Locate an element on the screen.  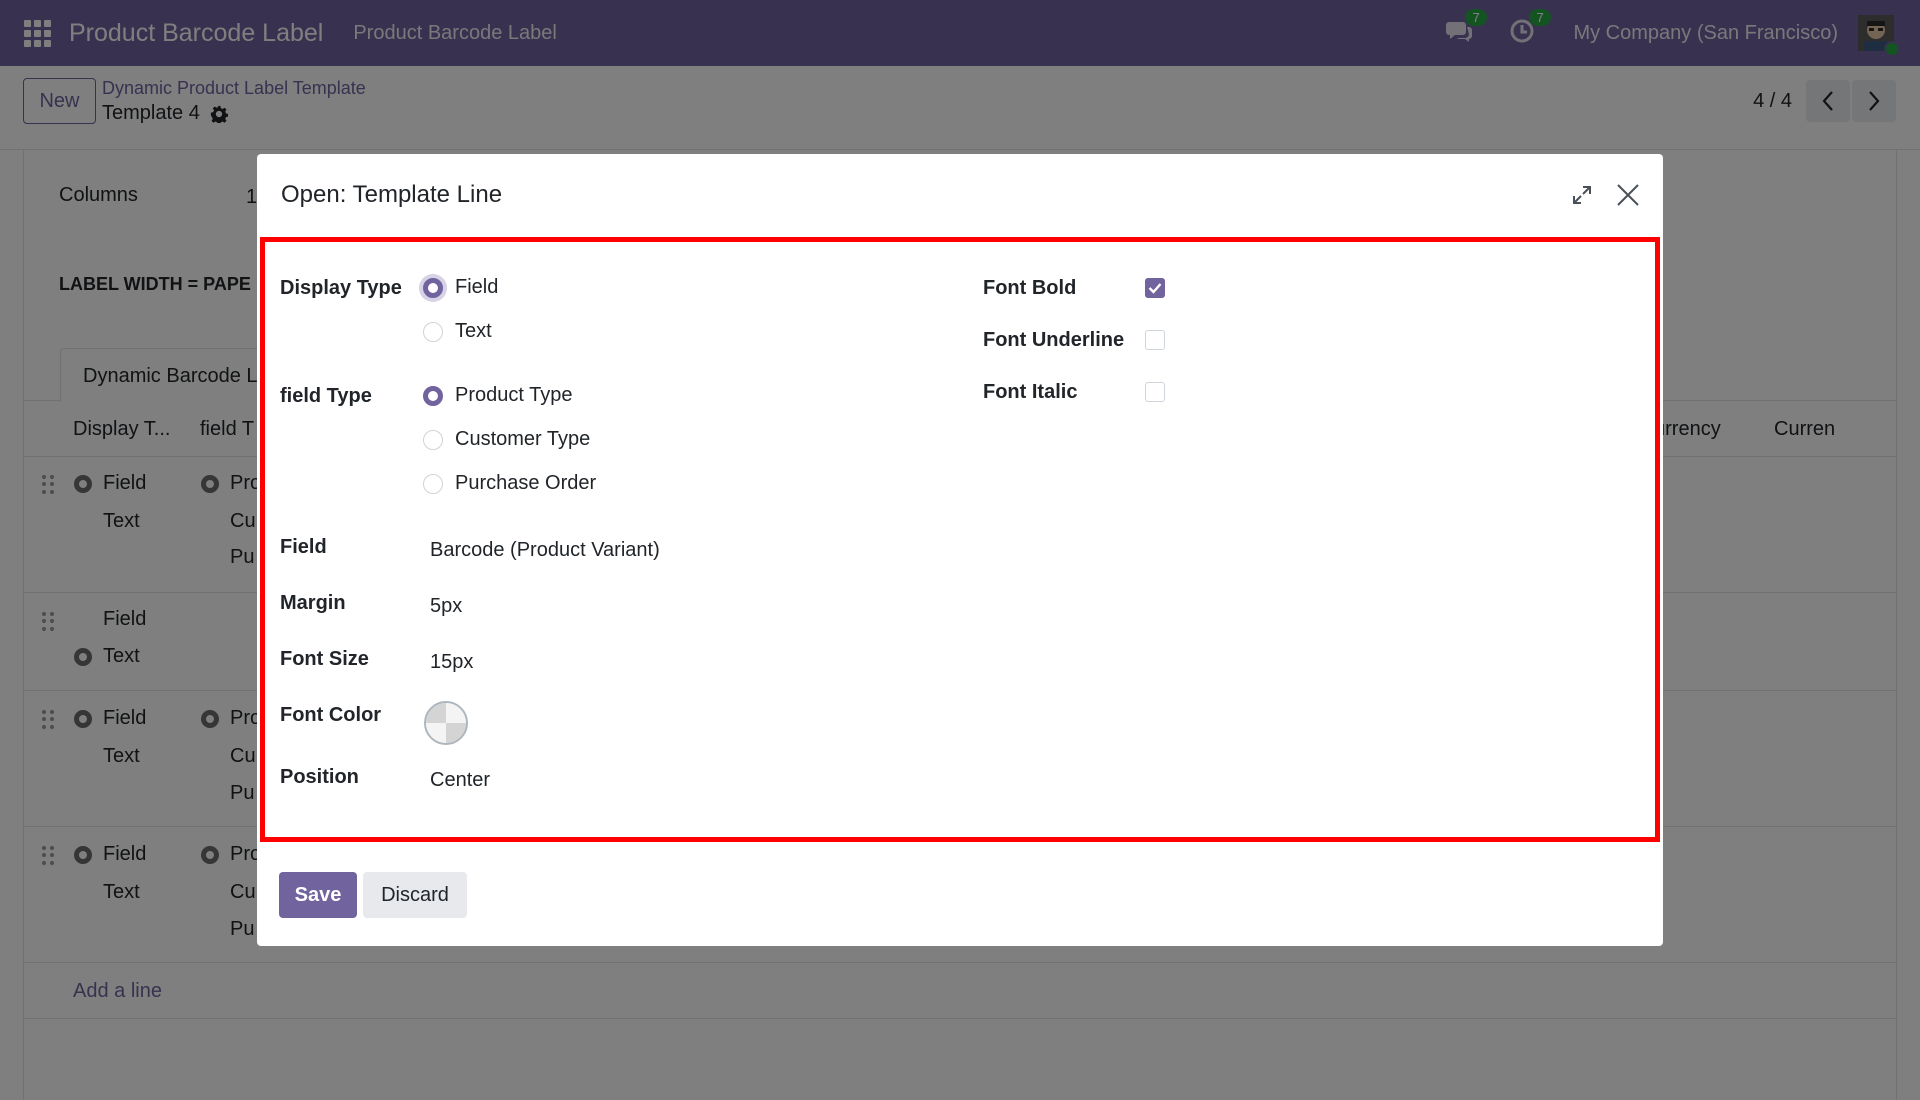
save-button: Save is located at coordinates (318, 895).